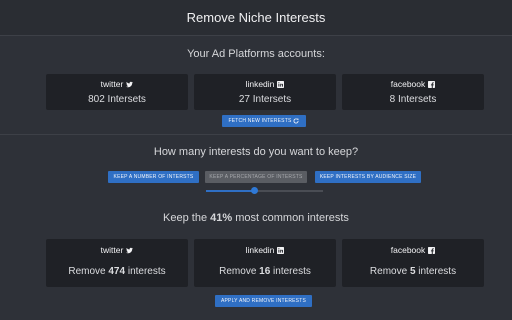 The height and width of the screenshot is (320, 512). I want to click on fetch-new-interests-button: FETCH NEW INTERESTS, so click(264, 121).